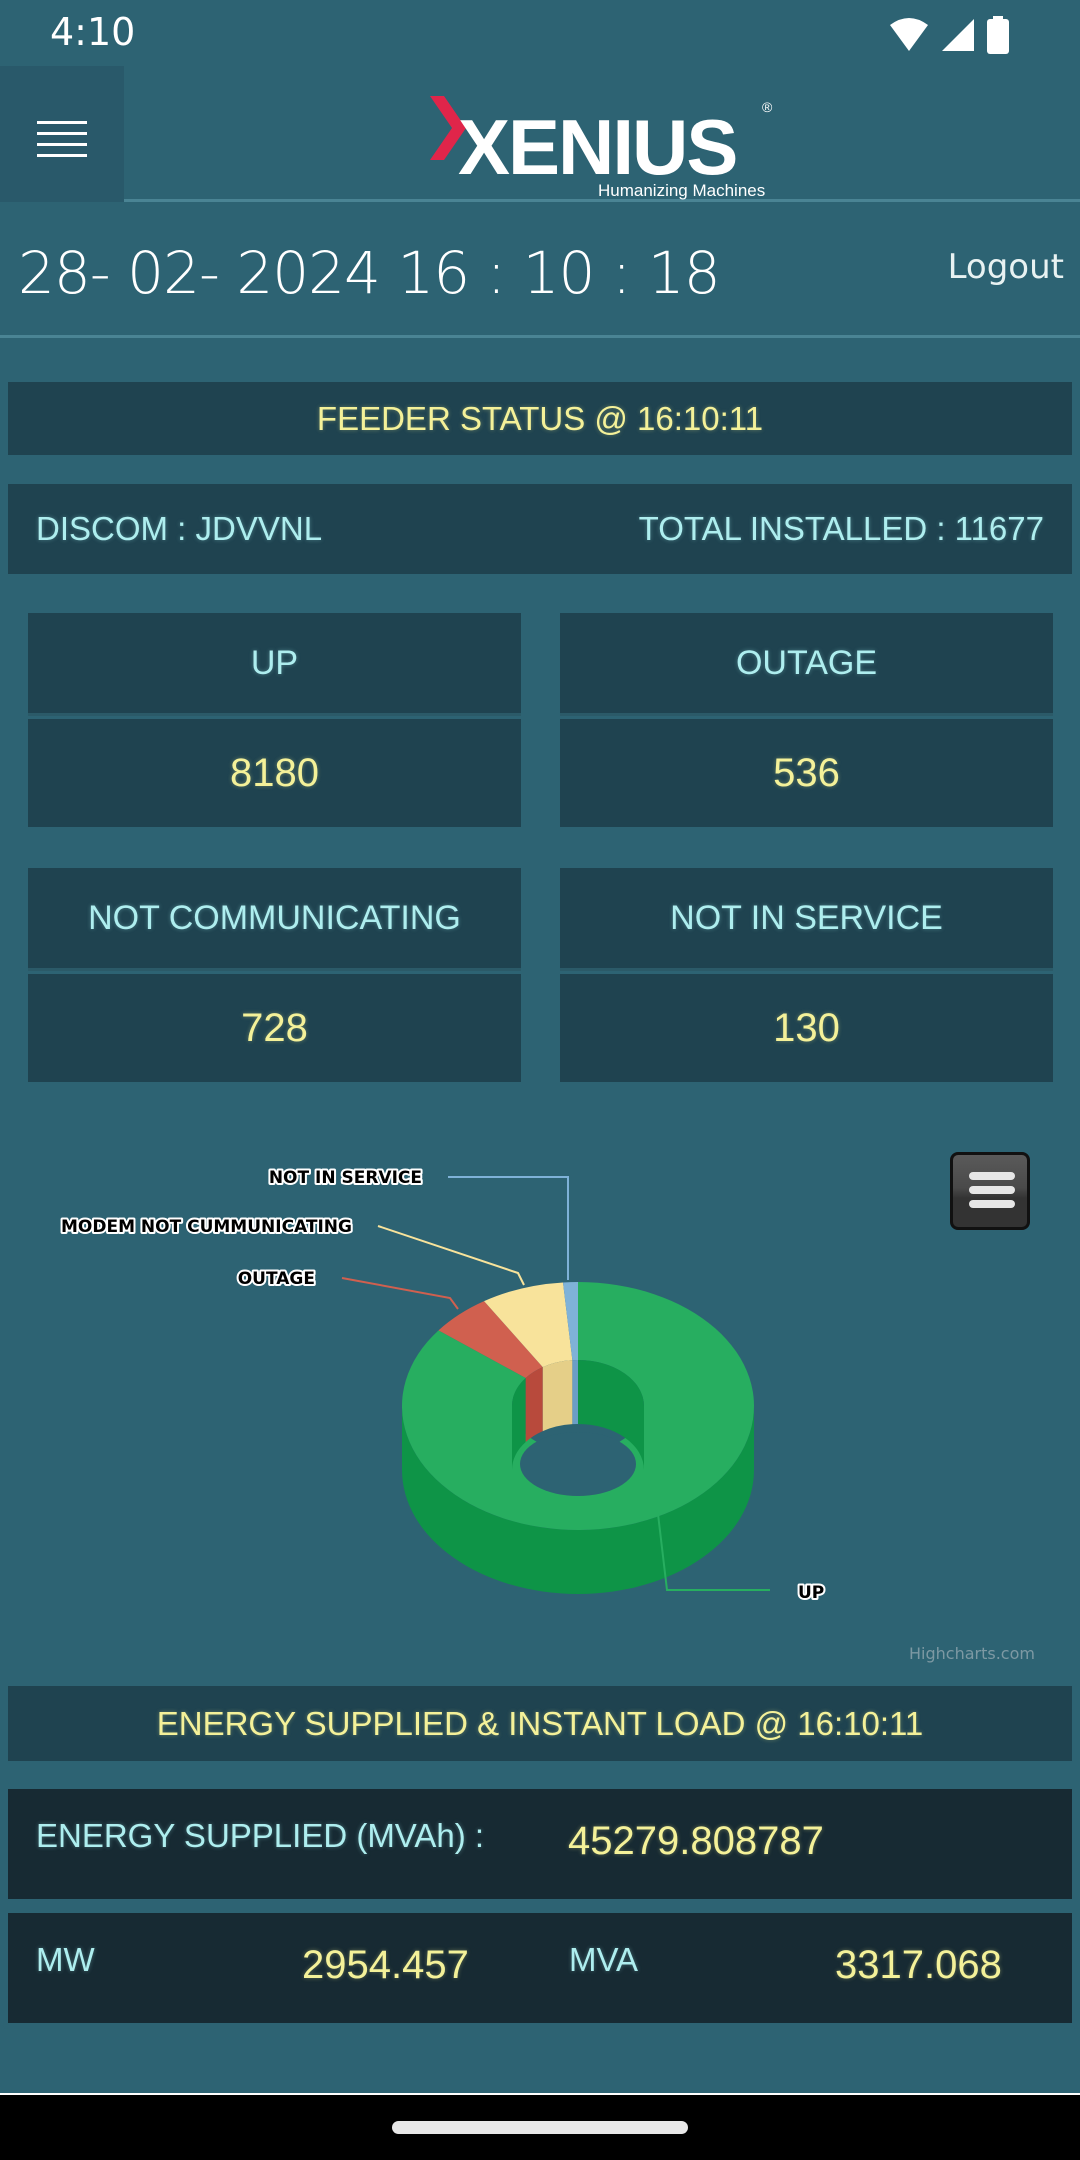  I want to click on stat-card-not-in-service: NOT IN SERVICE 130, so click(806, 975).